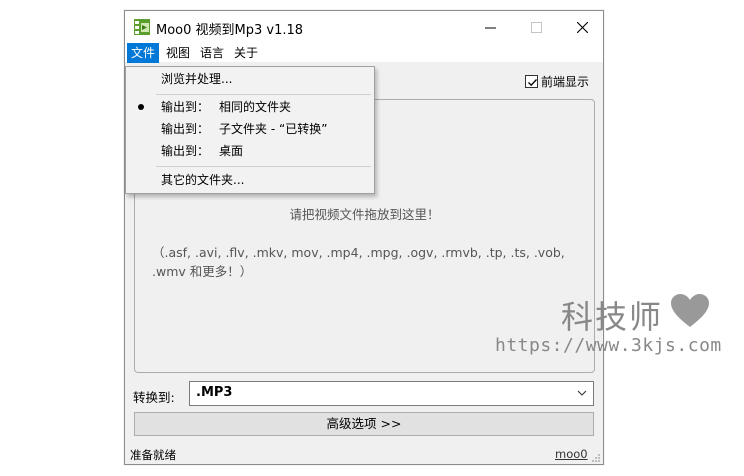 The width and height of the screenshot is (744, 476). I want to click on status-bar: 准备就绪 moo0, so click(364, 454).